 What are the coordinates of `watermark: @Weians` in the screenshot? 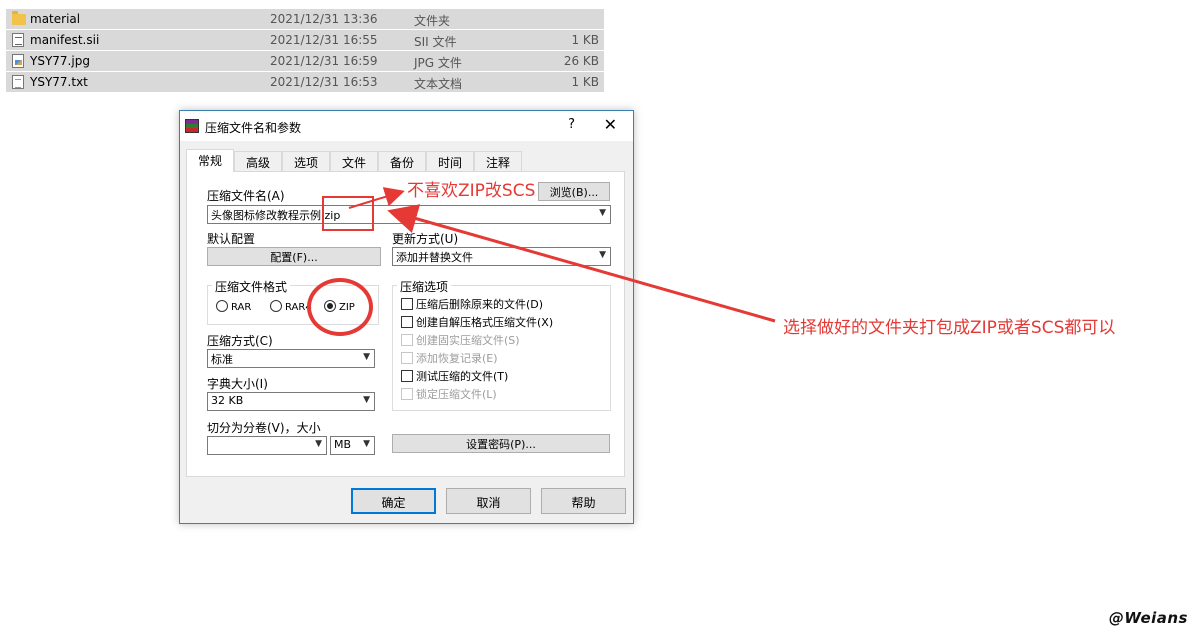 It's located at (1148, 618).